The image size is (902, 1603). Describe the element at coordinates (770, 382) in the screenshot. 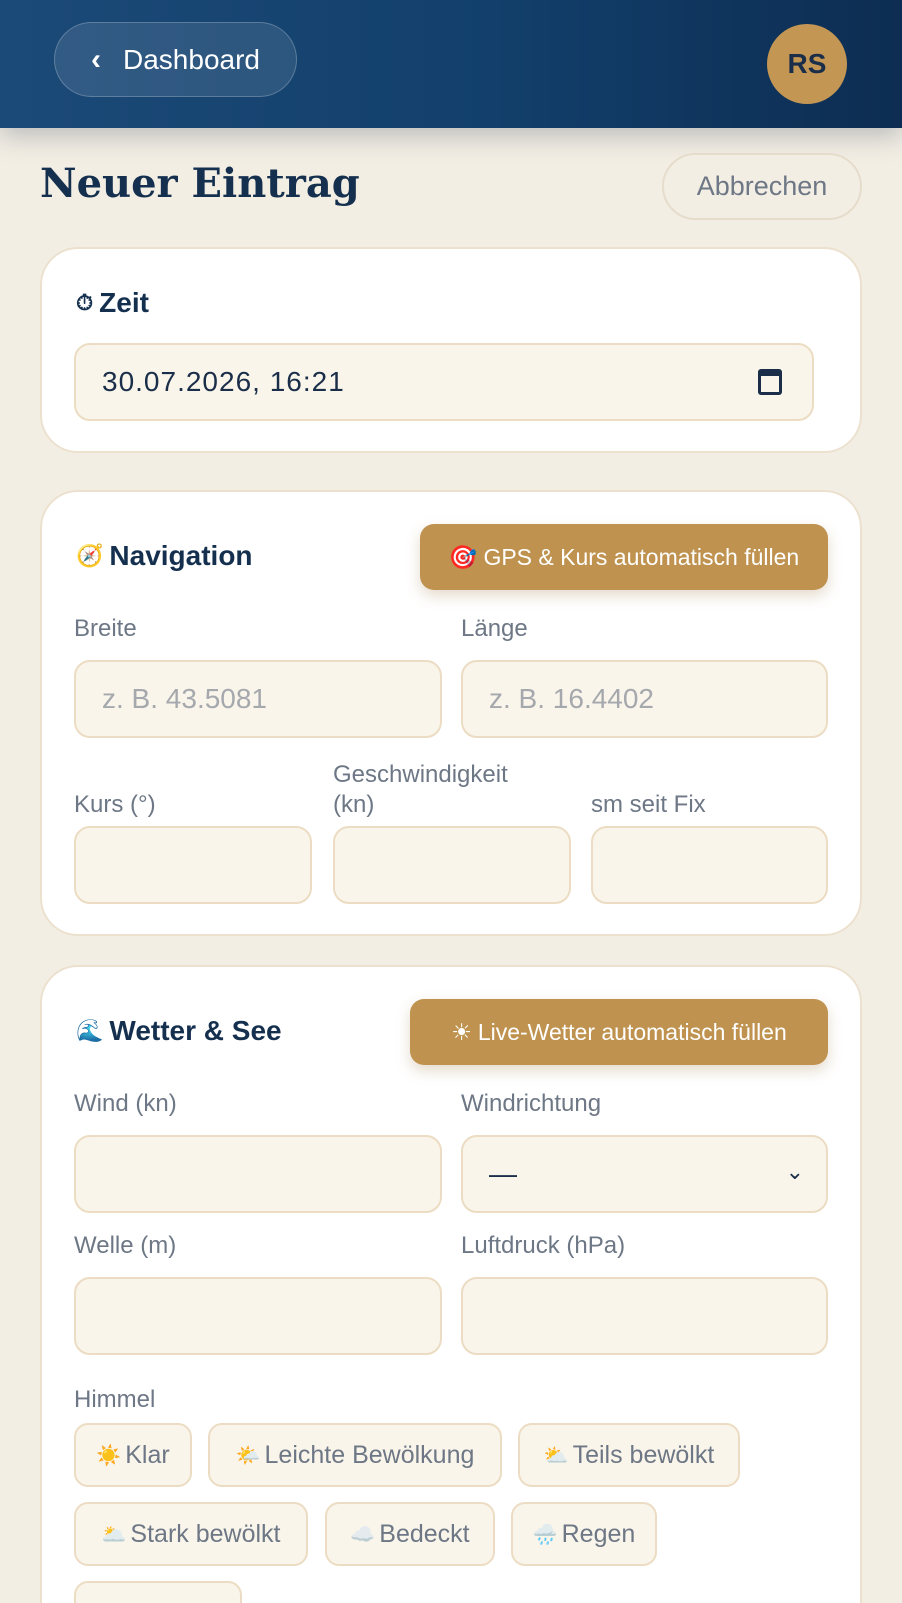

I see `calendar-icon` at that location.